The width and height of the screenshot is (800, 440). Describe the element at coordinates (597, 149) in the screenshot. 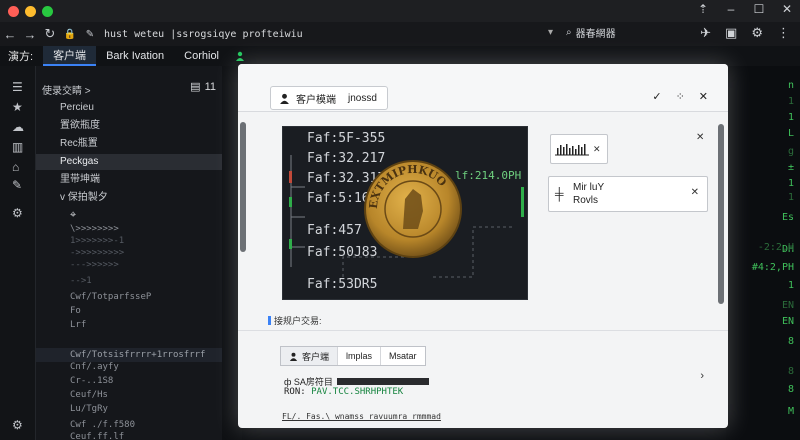

I see `card-close-icon: ✕` at that location.